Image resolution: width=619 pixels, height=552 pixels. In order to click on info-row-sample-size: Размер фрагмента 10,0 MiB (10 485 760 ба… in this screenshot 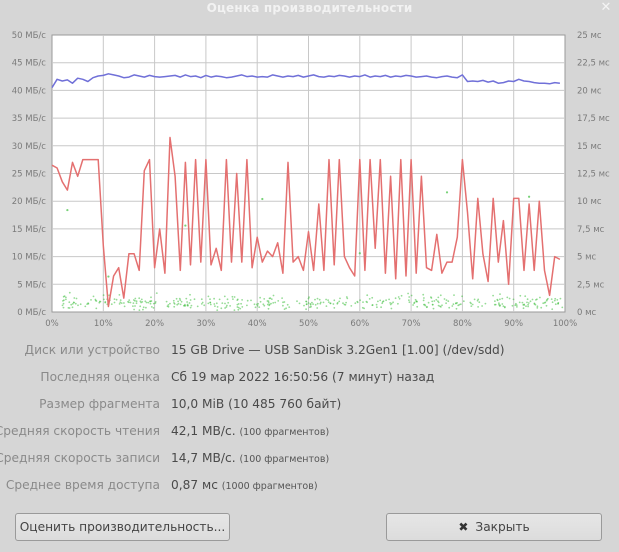, I will do `click(309, 407)`.